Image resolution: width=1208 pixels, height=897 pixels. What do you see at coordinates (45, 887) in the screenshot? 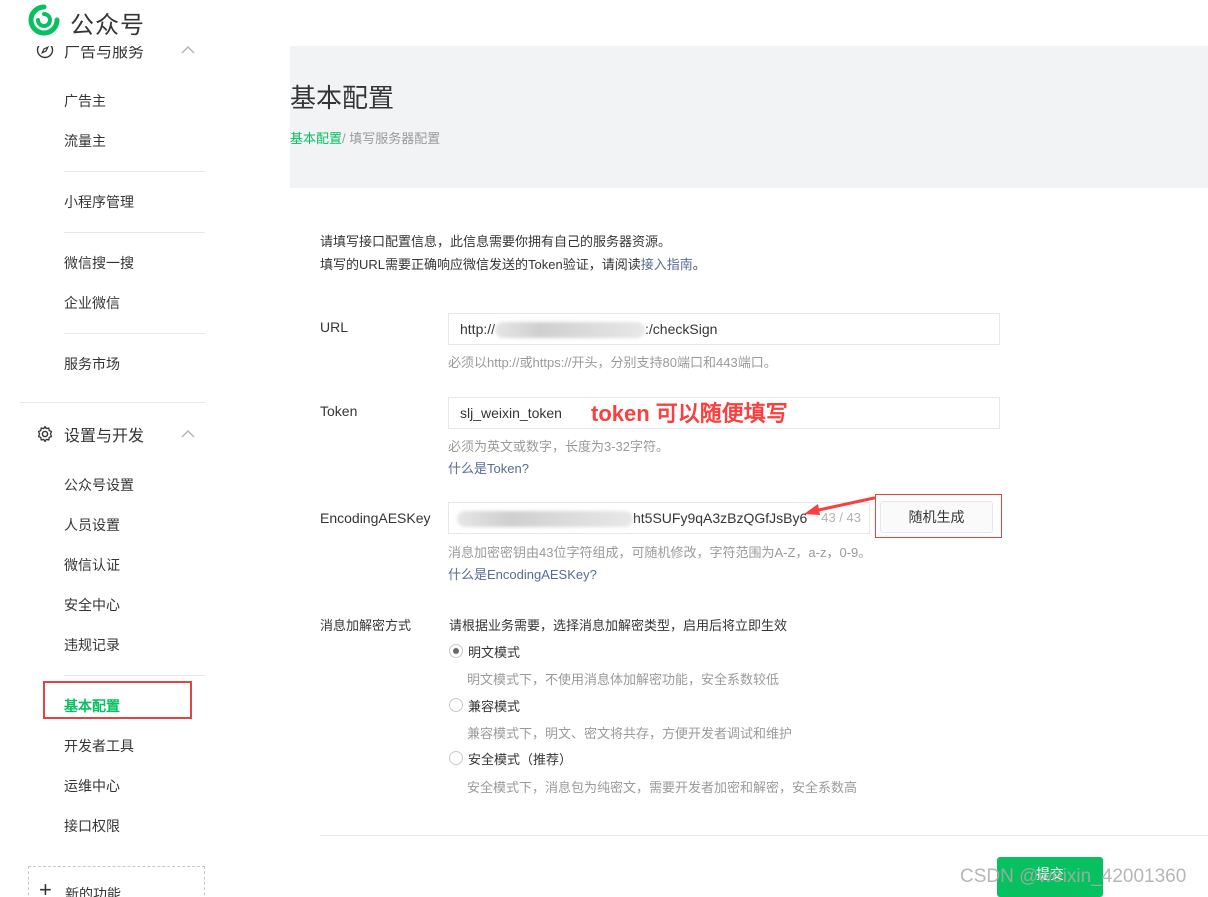
I see `plus-icon: +` at bounding box center [45, 887].